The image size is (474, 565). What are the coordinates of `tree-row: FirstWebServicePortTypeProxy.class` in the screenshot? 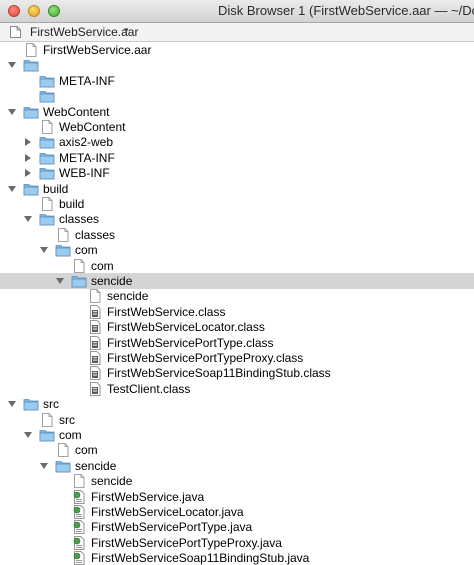 It's located at (237, 358).